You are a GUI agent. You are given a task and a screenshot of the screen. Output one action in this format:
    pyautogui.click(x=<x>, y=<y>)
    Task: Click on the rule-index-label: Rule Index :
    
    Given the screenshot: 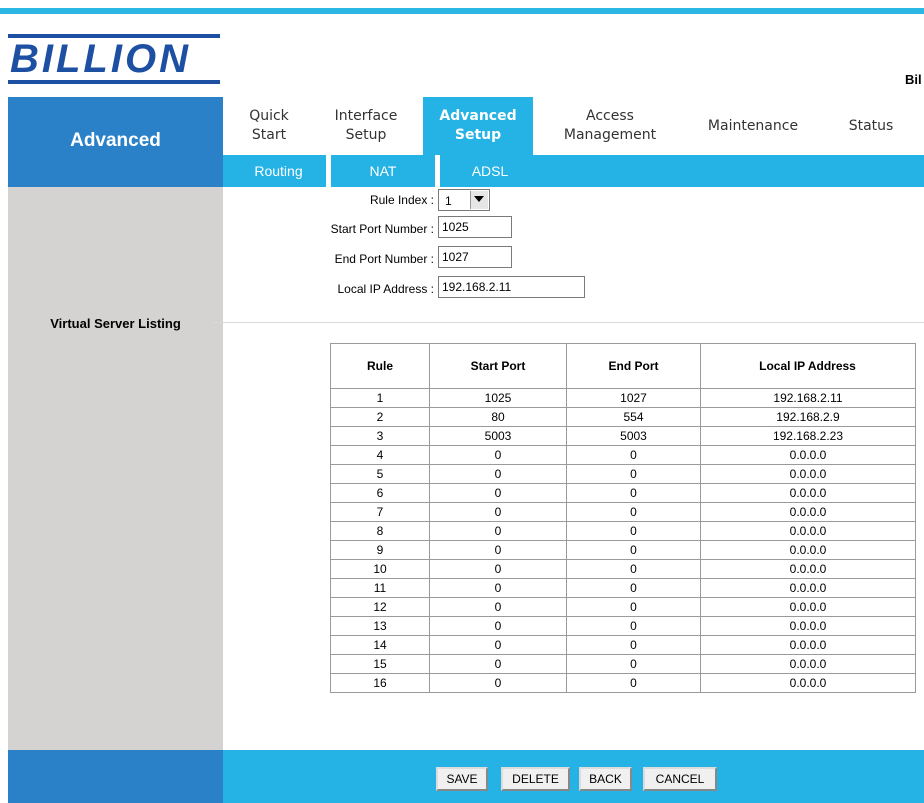 What is the action you would take?
    pyautogui.click(x=401, y=200)
    